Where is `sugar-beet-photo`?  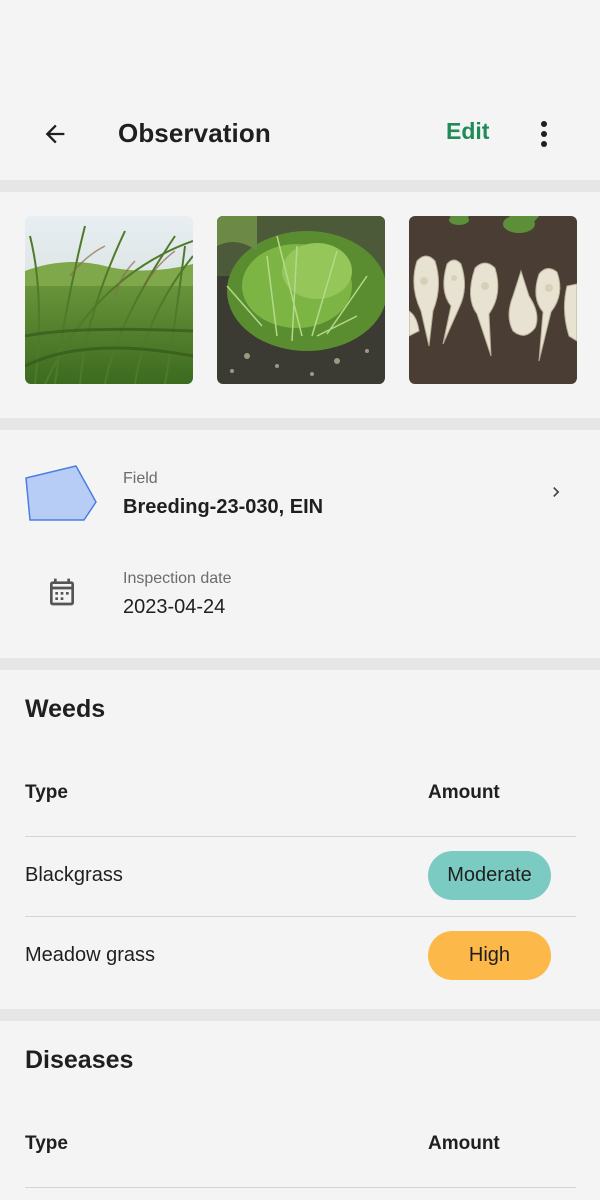 sugar-beet-photo is located at coordinates (493, 300).